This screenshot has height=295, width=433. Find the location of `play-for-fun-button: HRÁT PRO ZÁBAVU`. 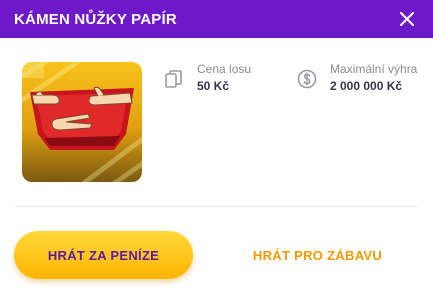

play-for-fun-button: HRÁT PRO ZÁBAVU is located at coordinates (317, 255).